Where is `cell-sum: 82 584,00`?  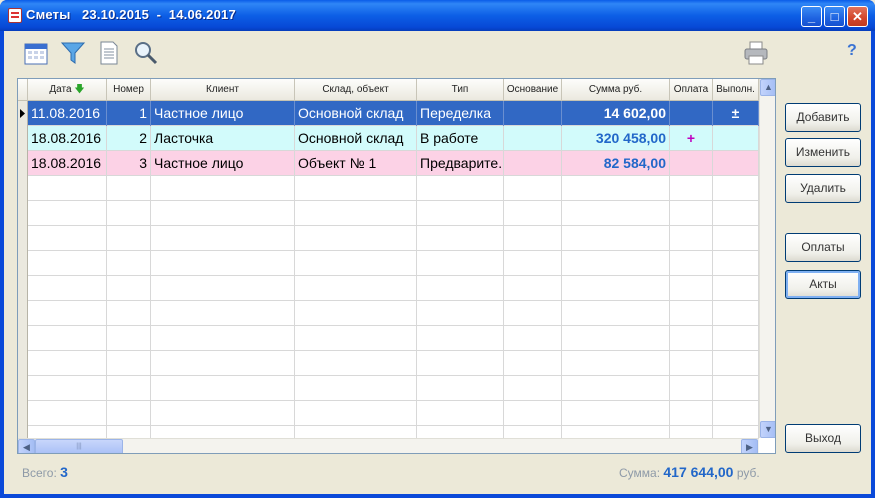
cell-sum: 82 584,00 is located at coordinates (616, 163).